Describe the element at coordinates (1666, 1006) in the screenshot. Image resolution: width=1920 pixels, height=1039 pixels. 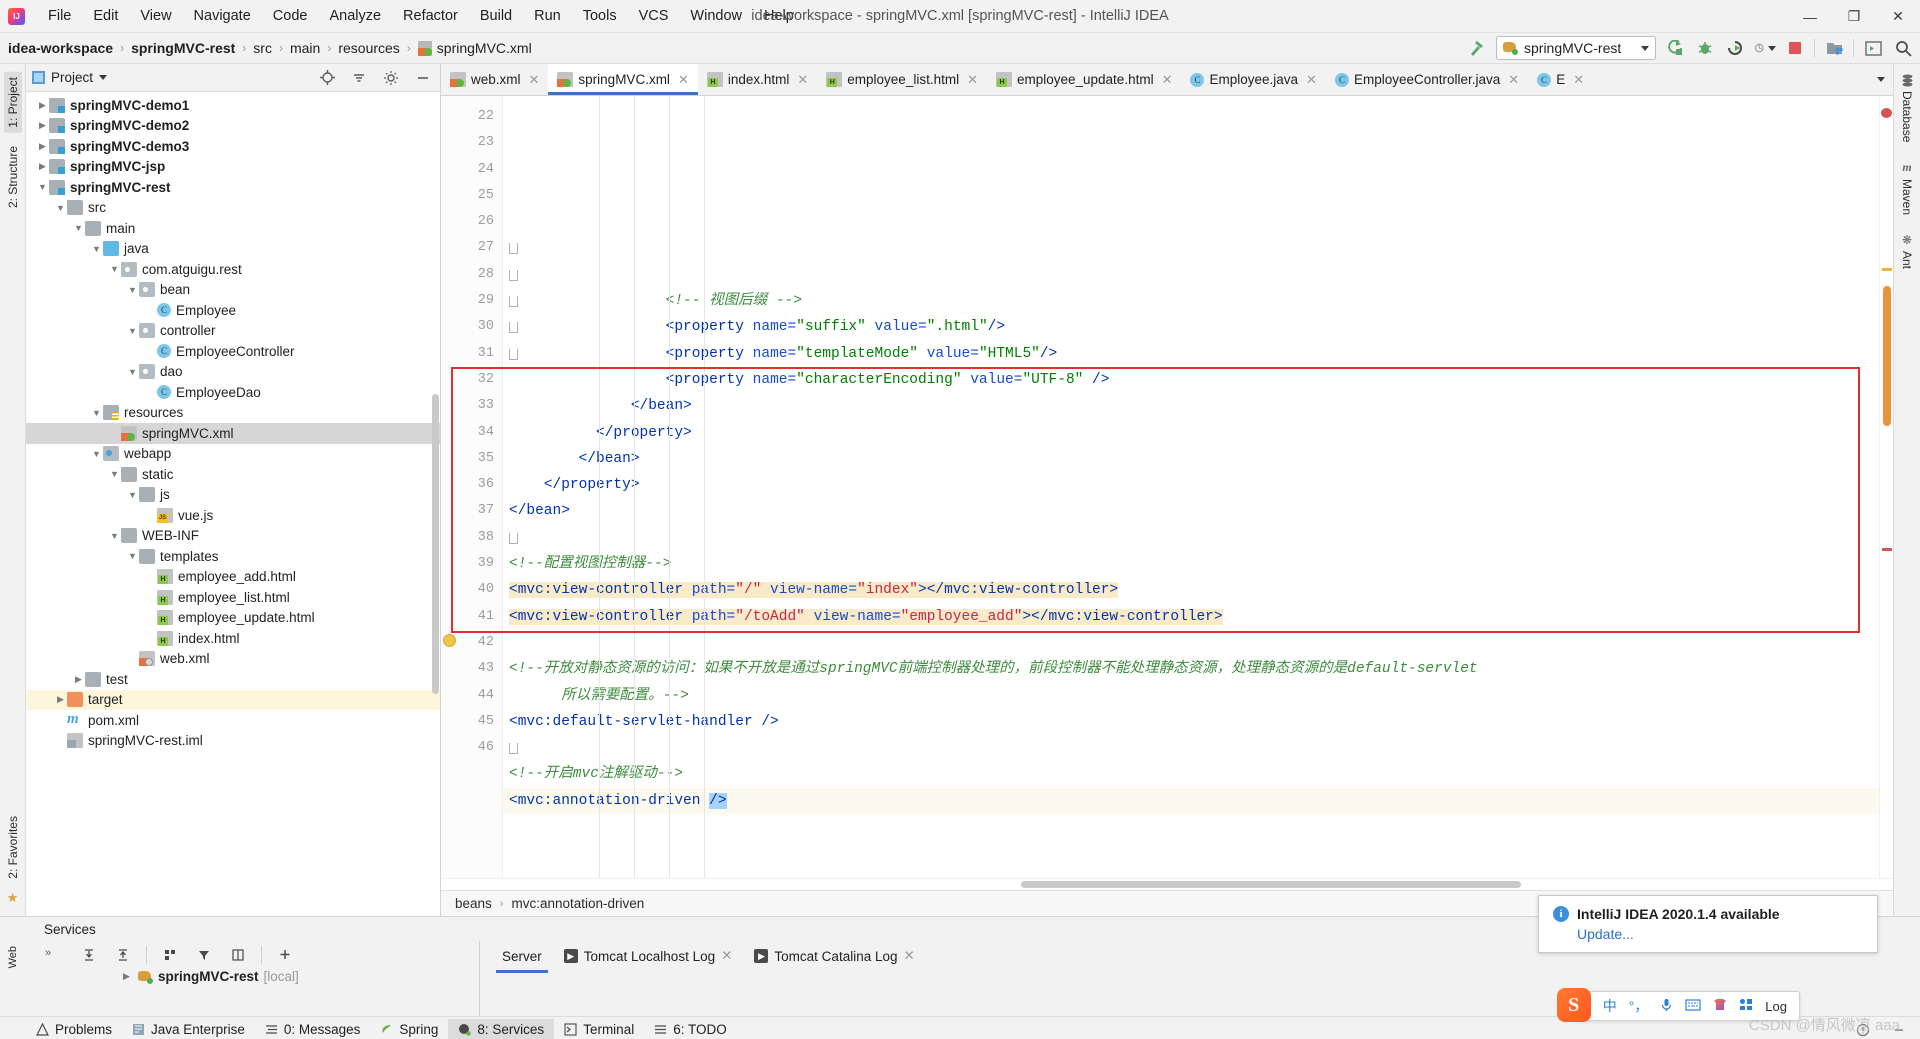
I see `mic-icon` at that location.